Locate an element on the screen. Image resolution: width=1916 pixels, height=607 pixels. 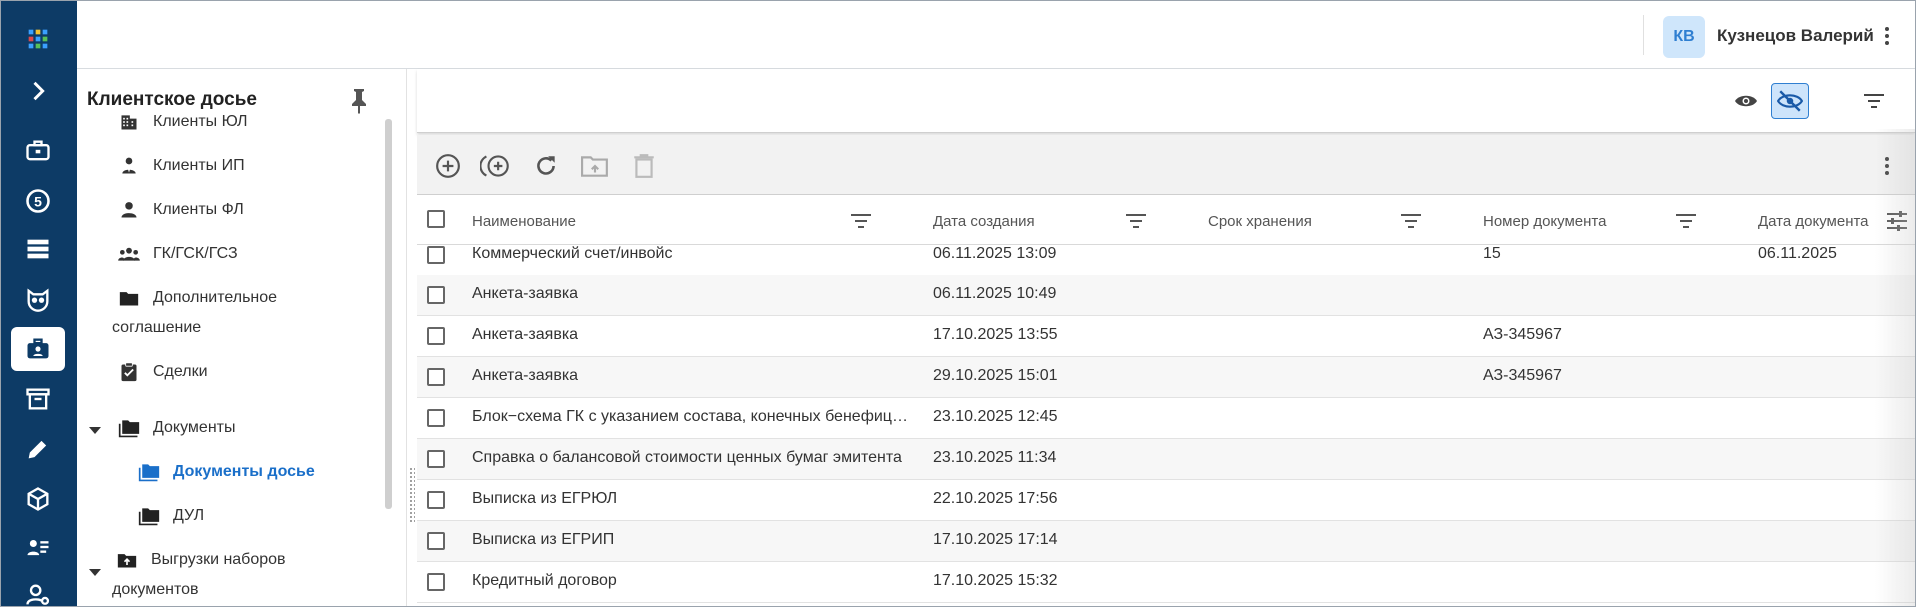
sidebar-item-clients-ul: Клиенты ЮЛ is located at coordinates (182, 122).